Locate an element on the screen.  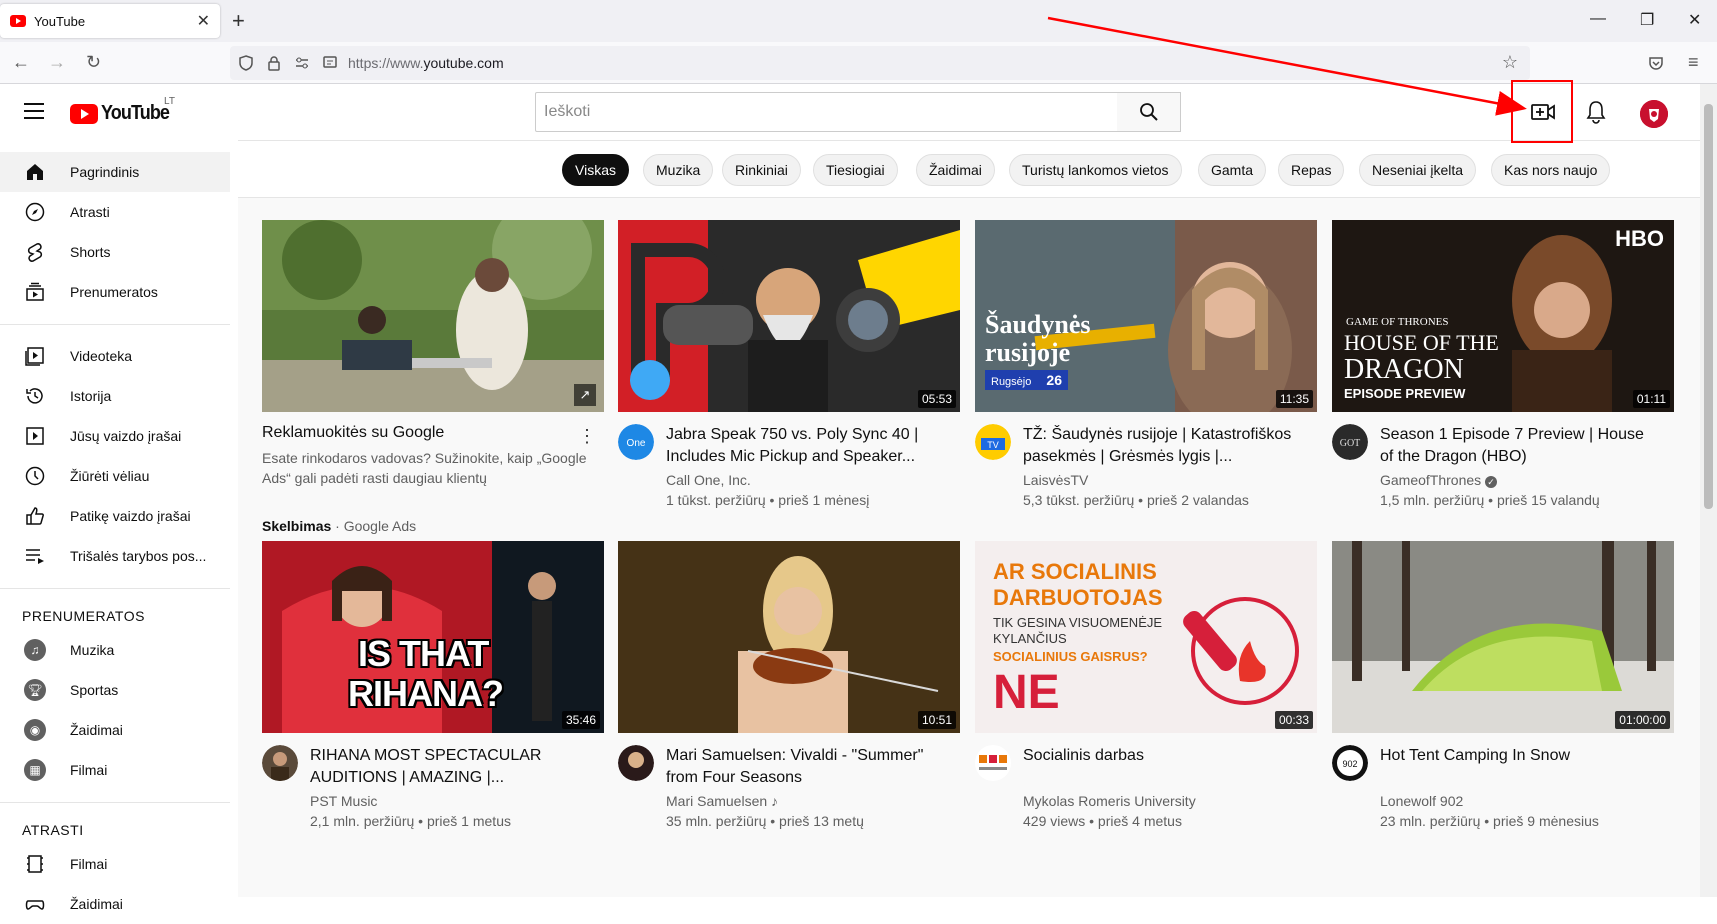
pocket-icon is located at coordinates (1656, 63).